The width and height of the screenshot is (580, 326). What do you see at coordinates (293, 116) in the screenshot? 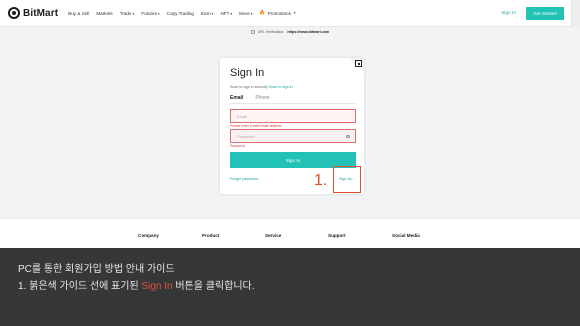
I see `email-input: Email` at bounding box center [293, 116].